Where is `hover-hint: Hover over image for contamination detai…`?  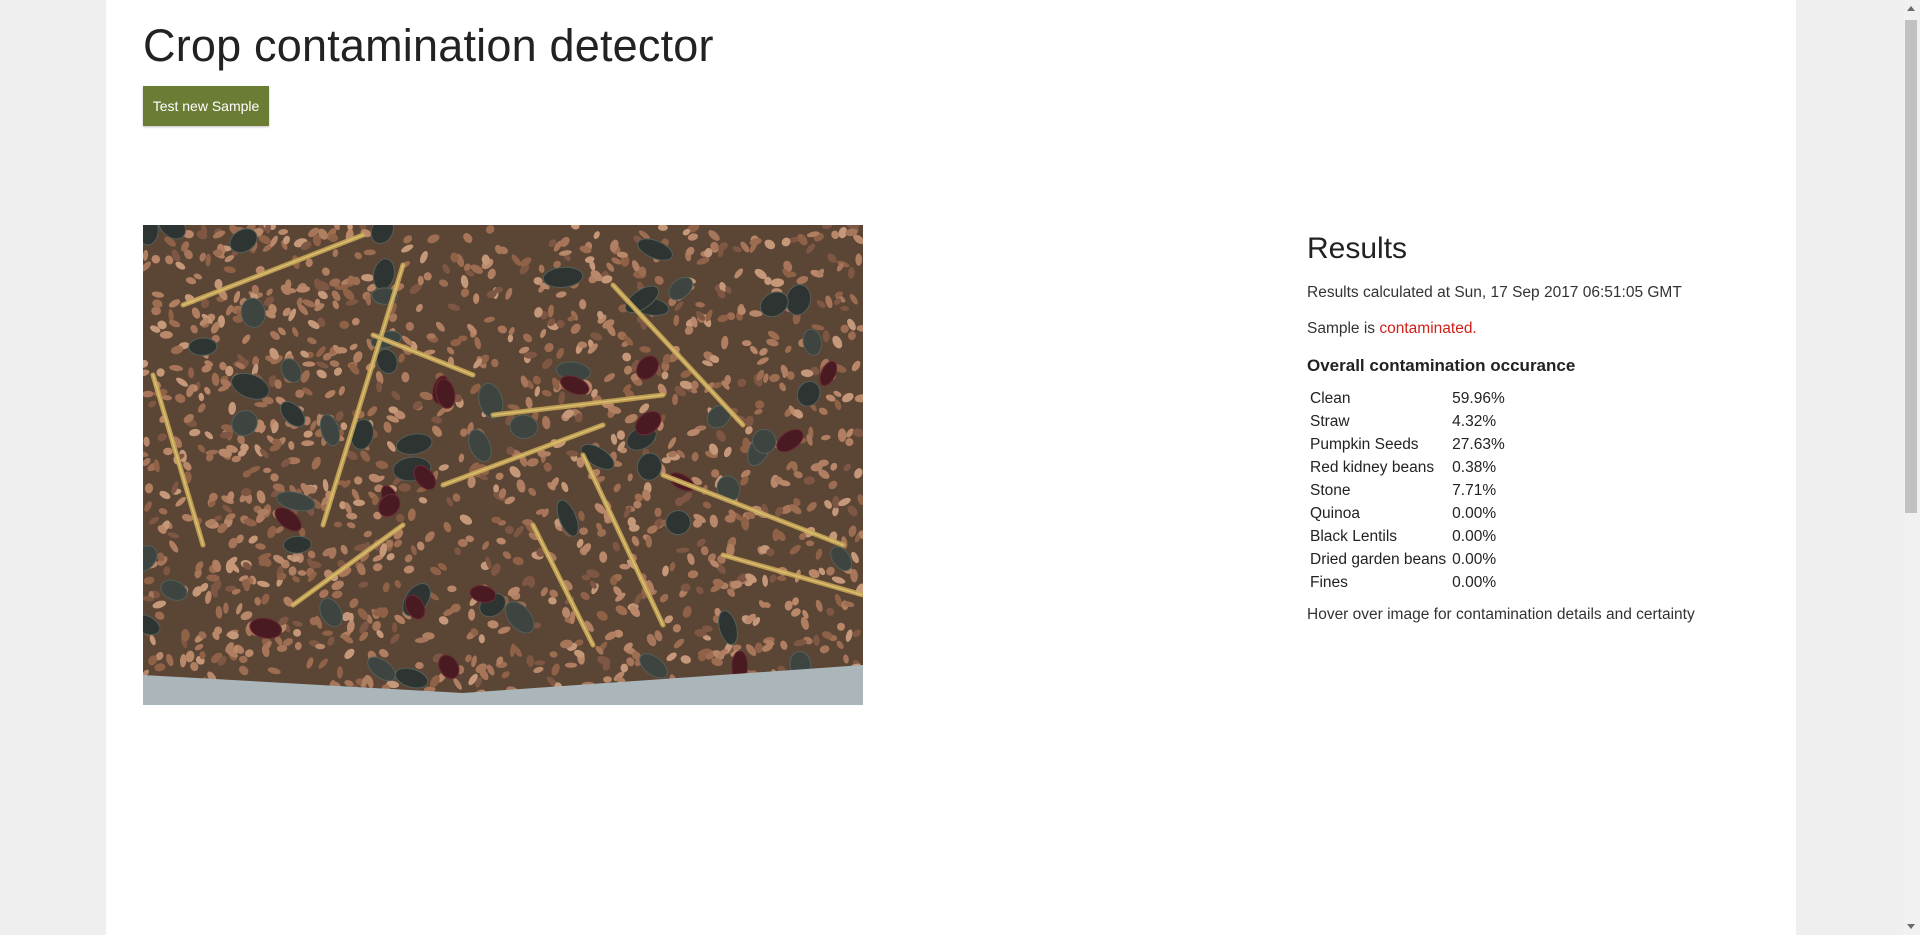
hover-hint: Hover over image for contamination detai… is located at coordinates (1501, 614).